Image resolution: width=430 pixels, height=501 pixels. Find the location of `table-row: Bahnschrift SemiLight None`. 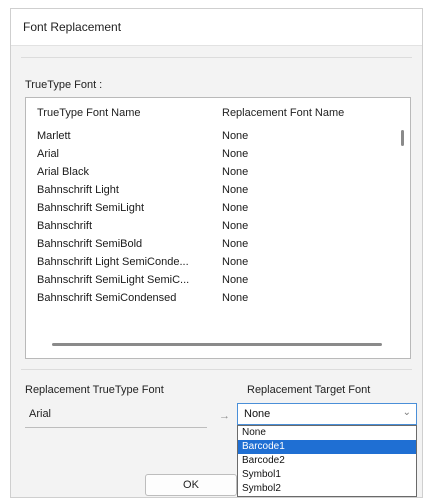

table-row: Bahnschrift SemiLight None is located at coordinates (218, 209).